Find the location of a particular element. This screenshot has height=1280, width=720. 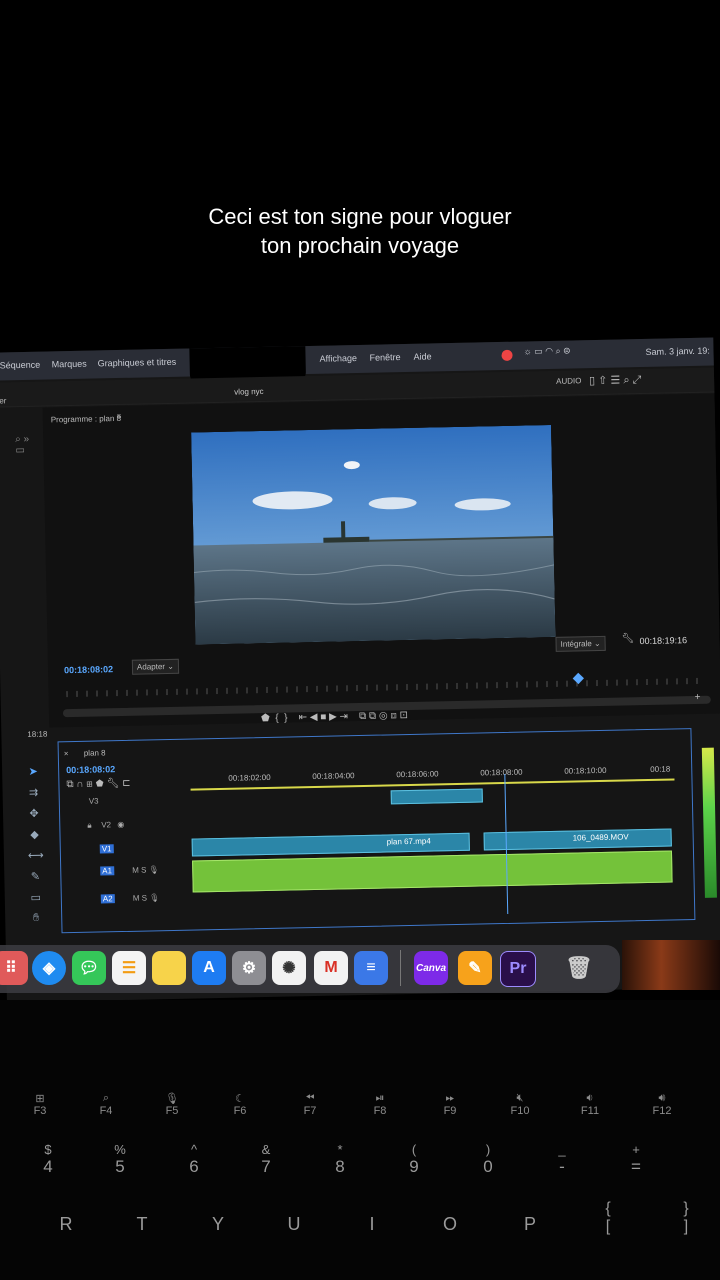

key-f7-label: F7 is located at coordinates (310, 1111).